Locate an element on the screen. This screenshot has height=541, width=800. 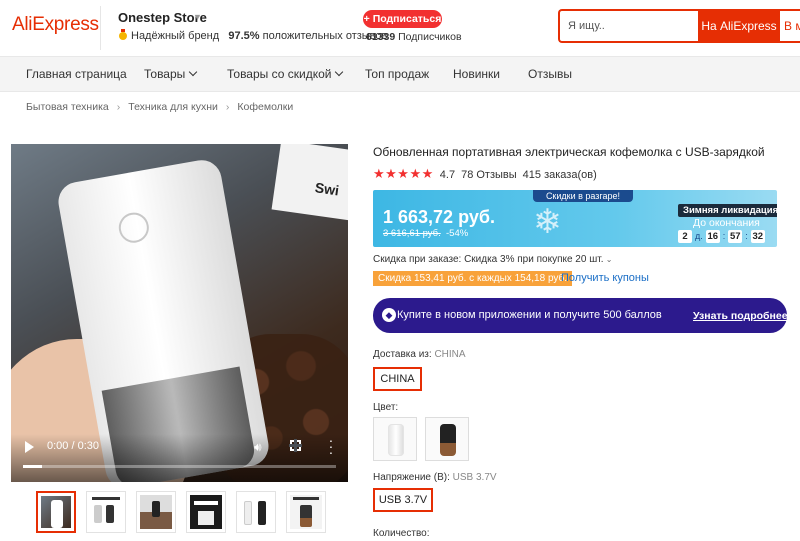
current-price: 1 663,72 руб. is located at coordinates (439, 217).